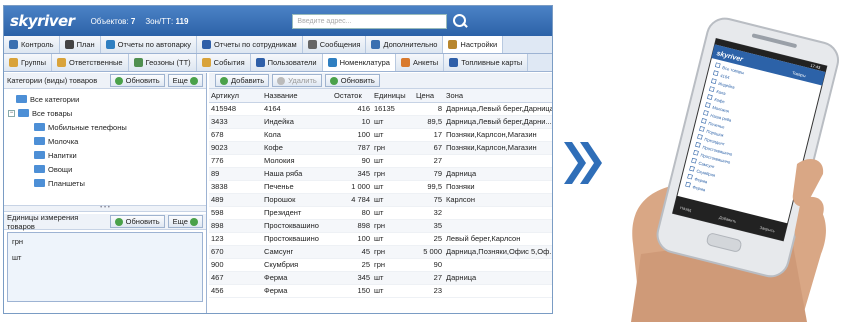 Image resolution: width=861 pixels, height=324 pixels. What do you see at coordinates (107, 183) in the screenshot?
I see `tree-node: Планшеты` at bounding box center [107, 183].